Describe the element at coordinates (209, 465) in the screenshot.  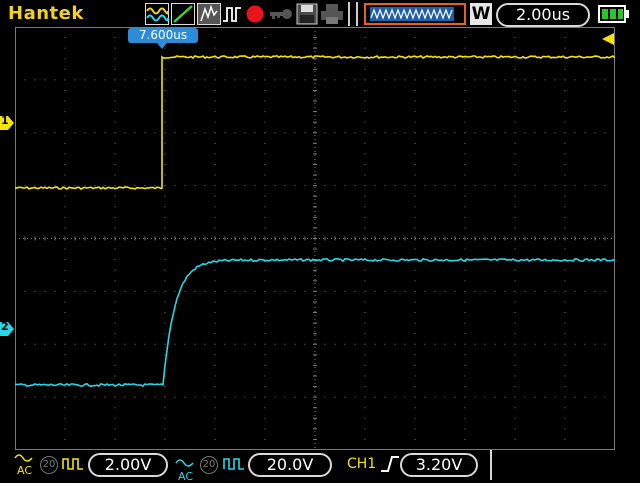
I see `ch2-probe-badge: 20` at that location.